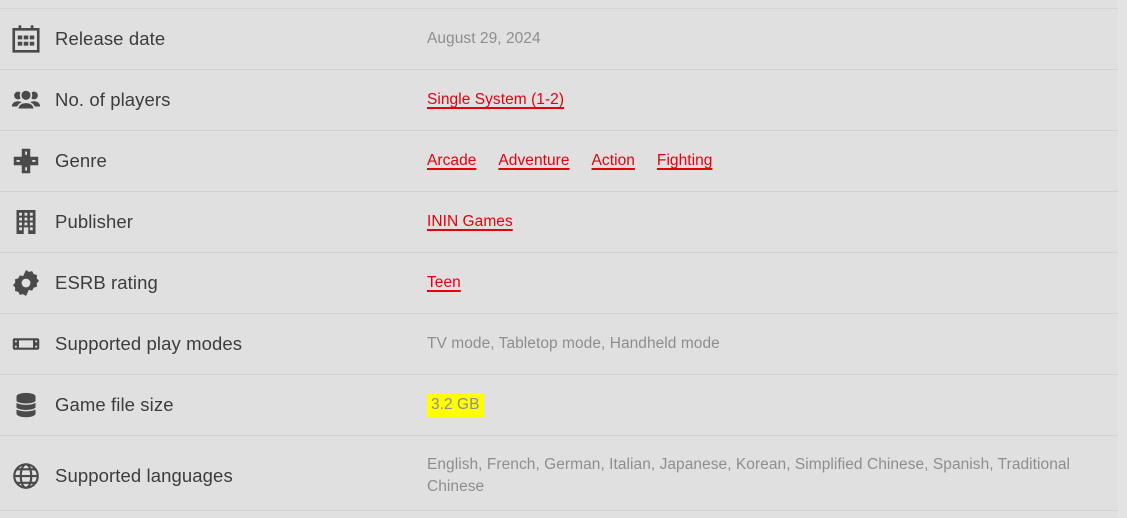 Image resolution: width=1127 pixels, height=518 pixels. I want to click on row-value: 3.2 GB, so click(772, 405).